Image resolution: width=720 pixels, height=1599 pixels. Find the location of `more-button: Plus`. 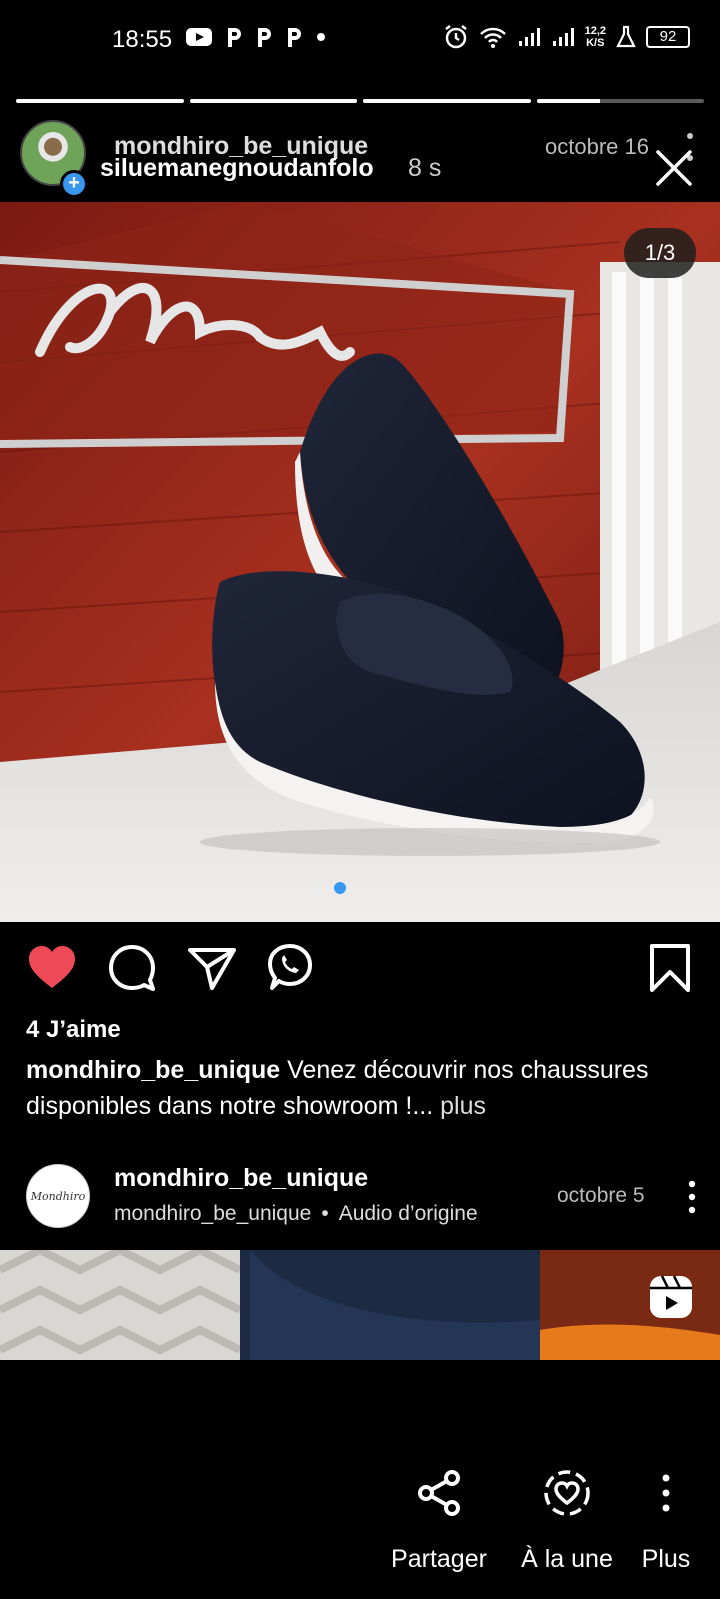

more-button: Plus is located at coordinates (666, 1521).